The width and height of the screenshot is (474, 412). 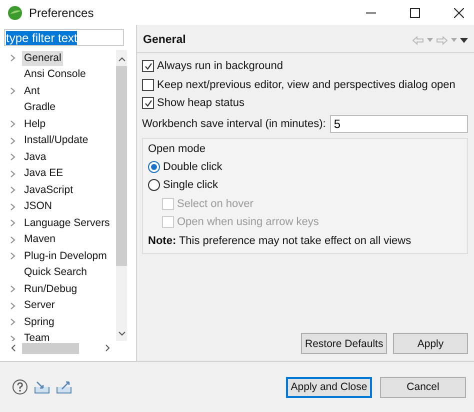 I want to click on dialog-button: Cancel, so click(x=423, y=387).